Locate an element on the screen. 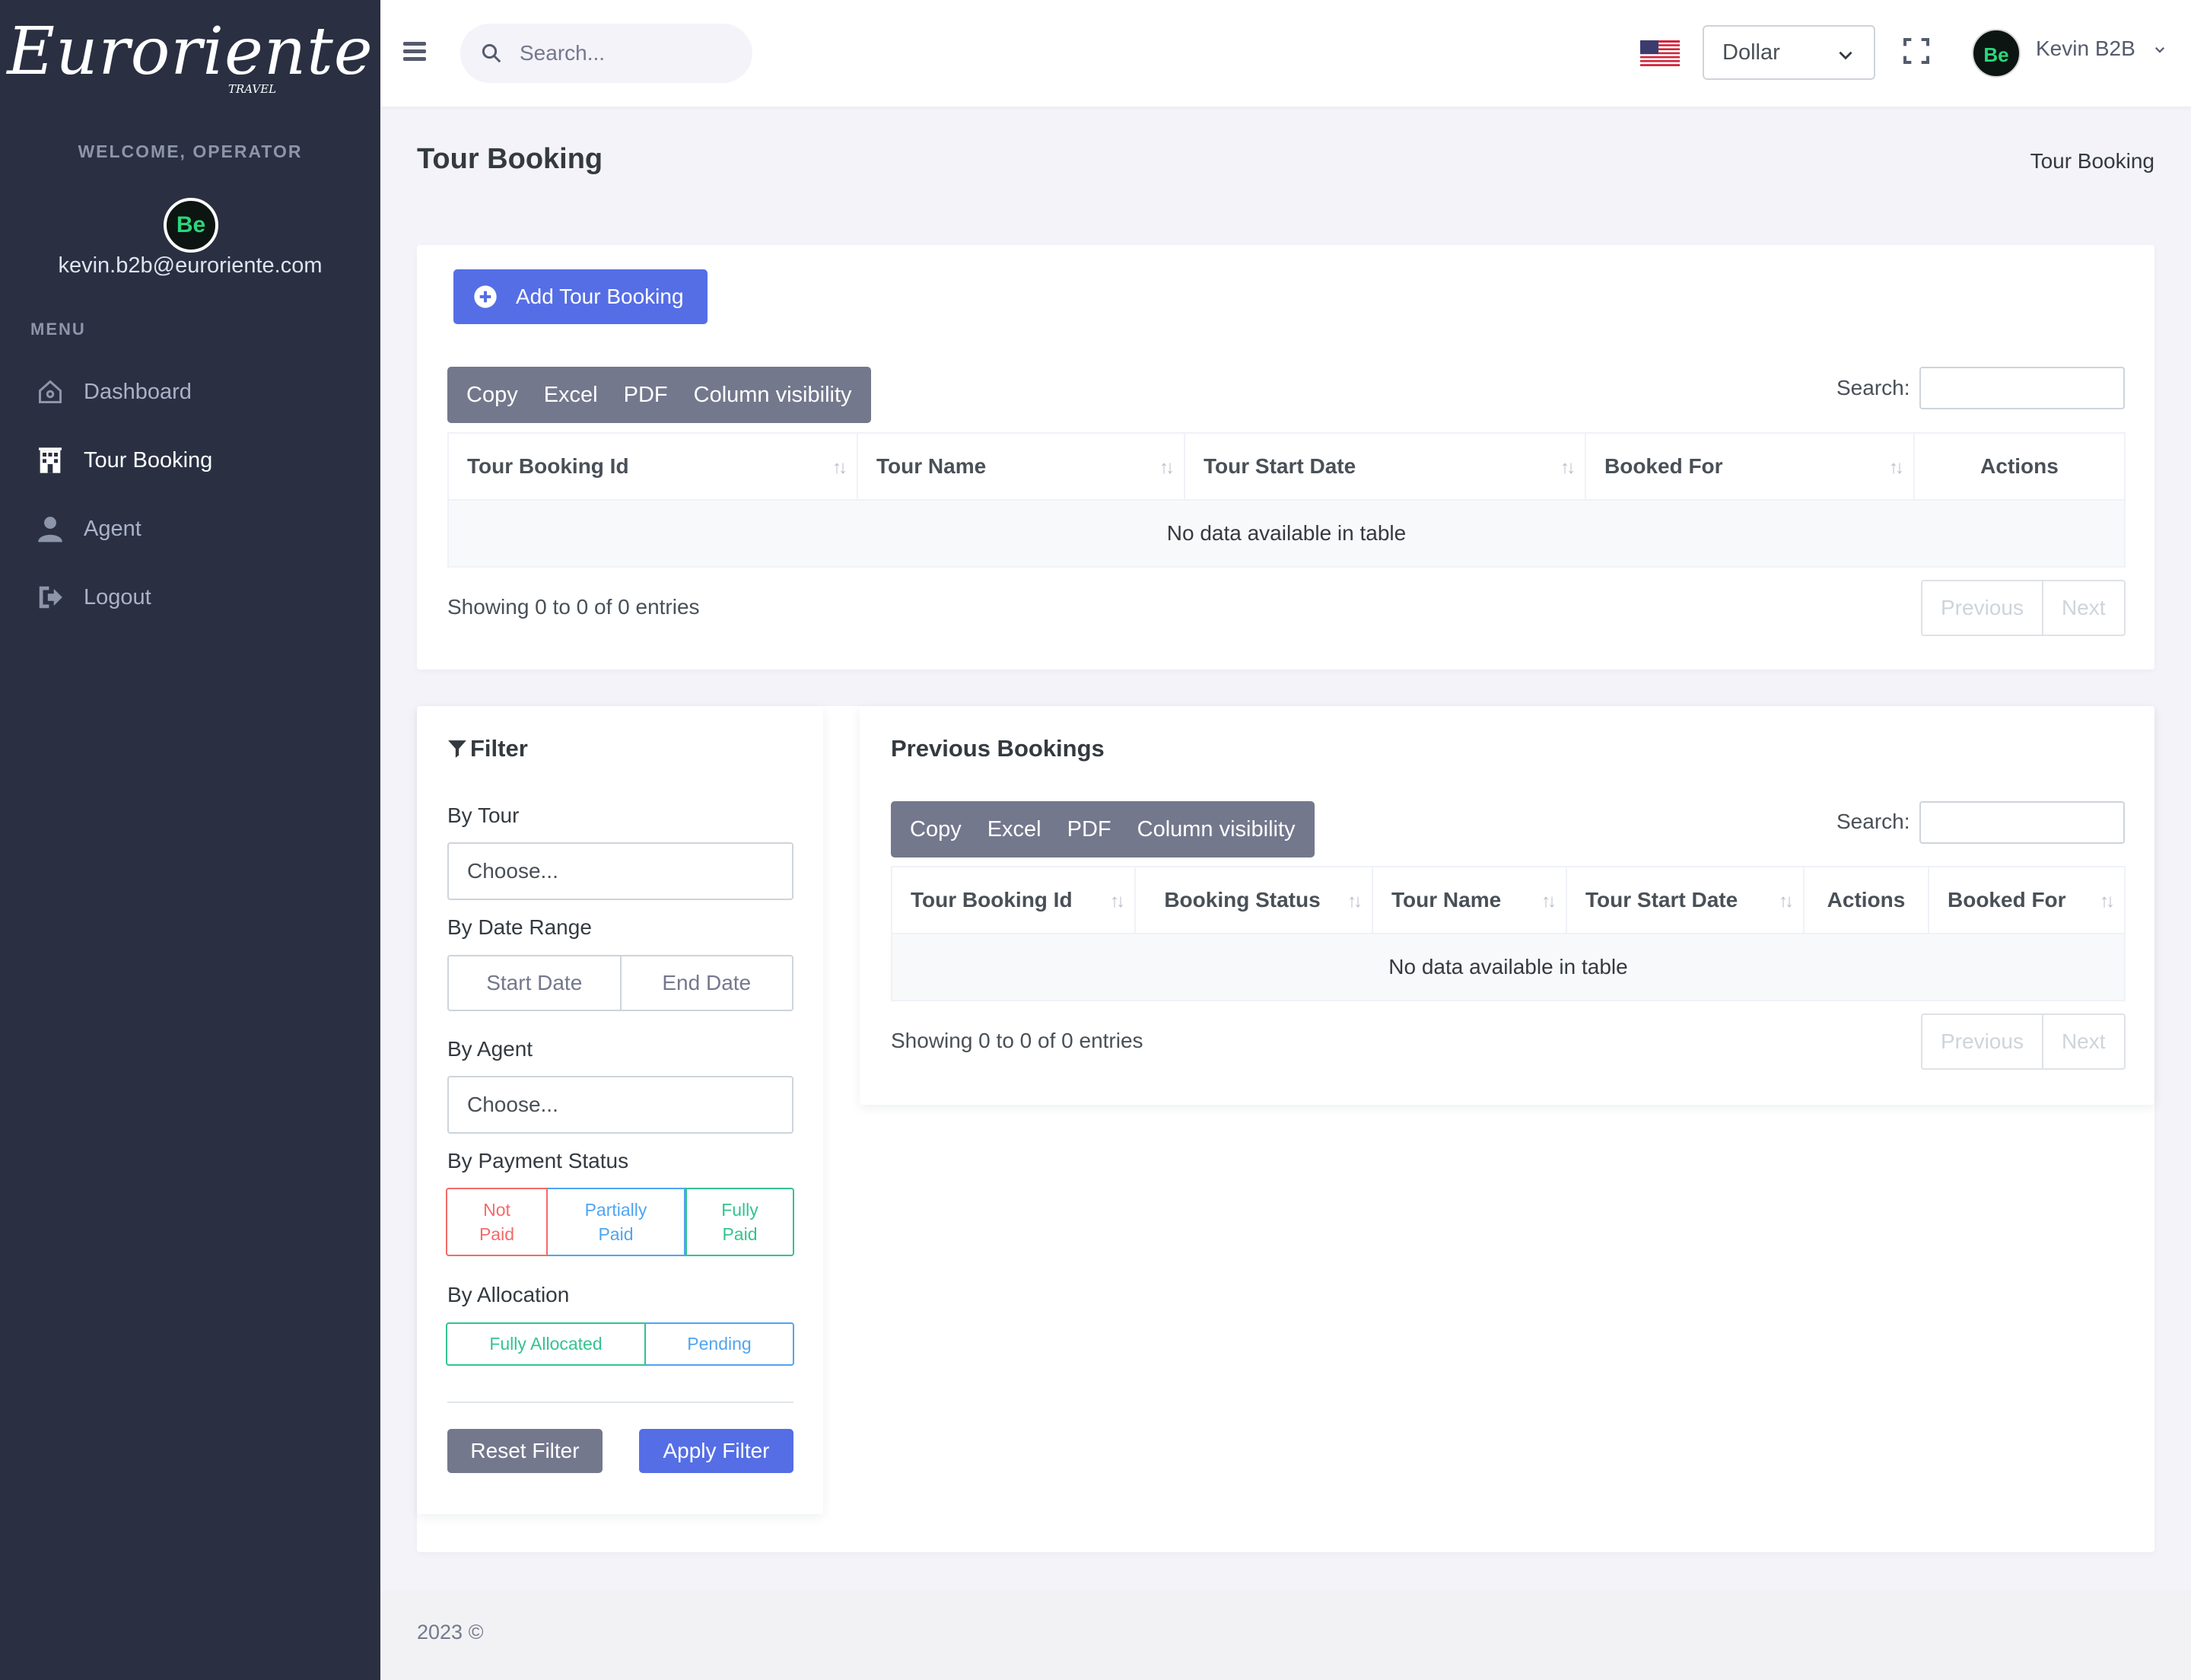 The image size is (2191, 1680). fullscreen-icon is located at coordinates (1916, 51).